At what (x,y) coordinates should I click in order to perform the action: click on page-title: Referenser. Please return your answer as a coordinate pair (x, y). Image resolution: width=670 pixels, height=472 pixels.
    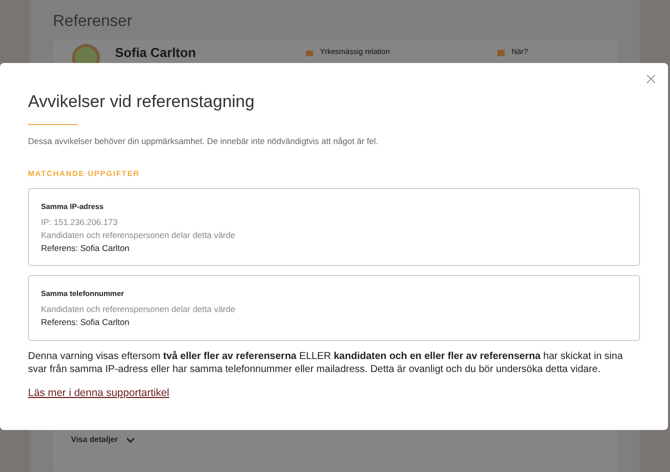
    Looking at the image, I should click on (92, 22).